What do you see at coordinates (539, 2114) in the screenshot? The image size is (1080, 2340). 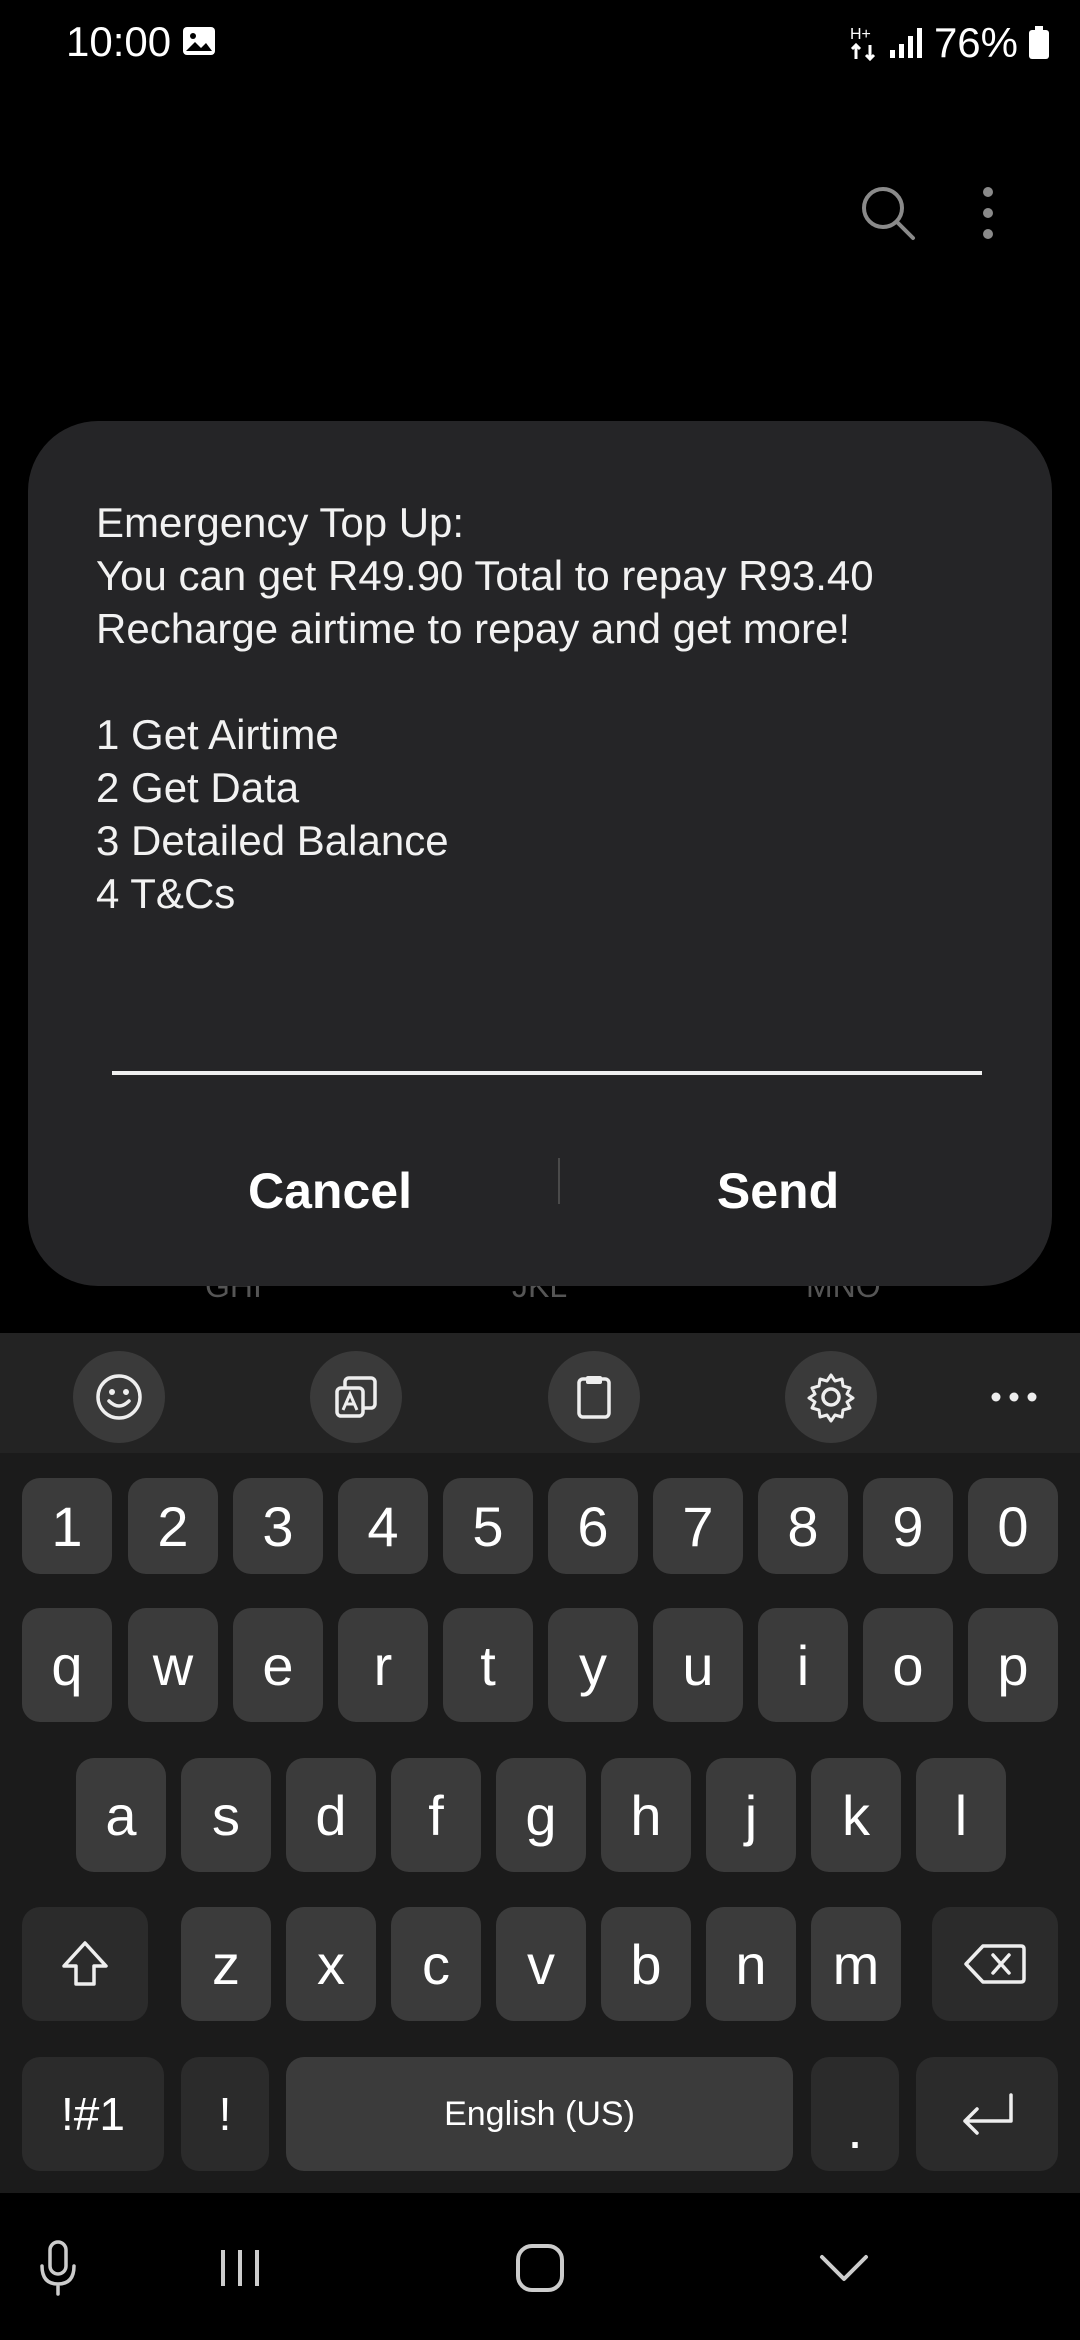 I see `space-key: English (US)` at bounding box center [539, 2114].